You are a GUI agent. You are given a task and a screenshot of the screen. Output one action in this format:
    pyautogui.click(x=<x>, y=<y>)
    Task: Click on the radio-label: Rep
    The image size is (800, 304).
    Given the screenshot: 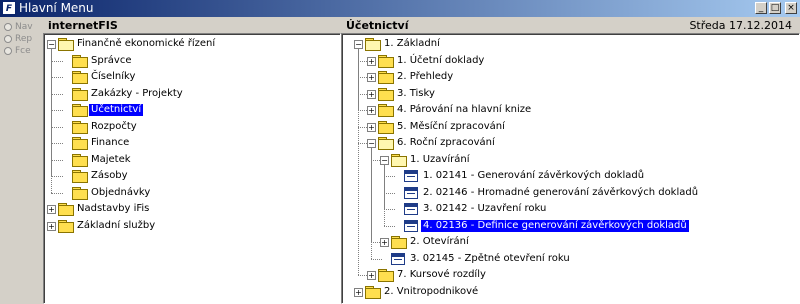 What is the action you would take?
    pyautogui.click(x=24, y=39)
    